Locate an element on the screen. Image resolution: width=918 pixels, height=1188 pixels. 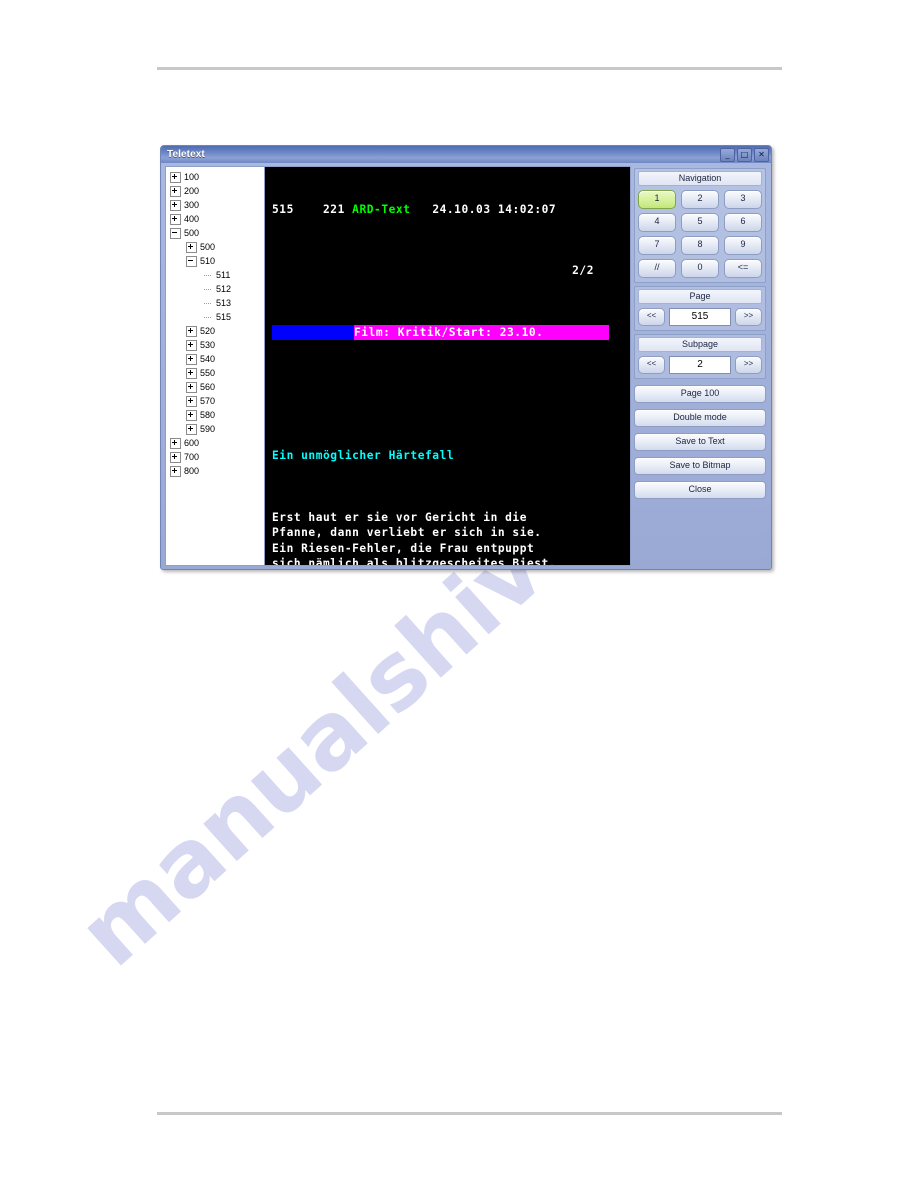
tree-node-540: 540 is located at coordinates (215, 359).